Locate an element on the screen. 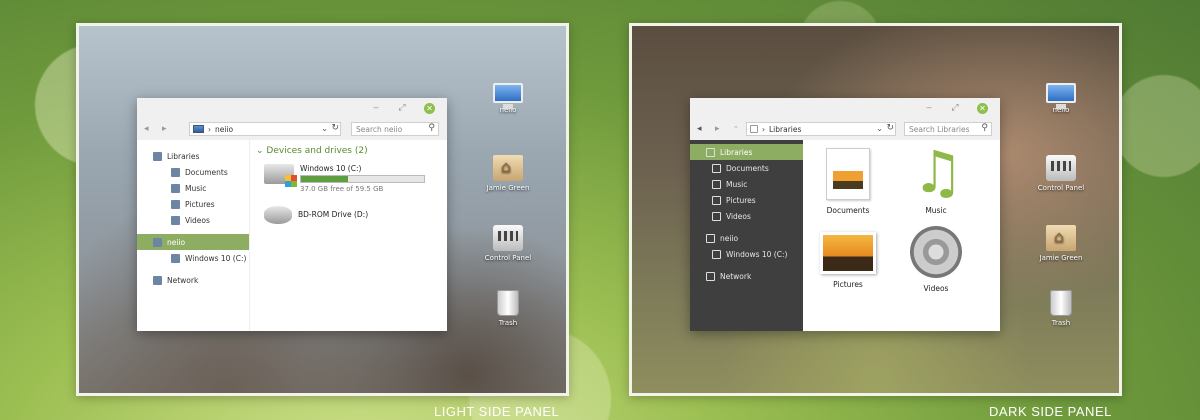  control-panel-icon is located at coordinates (508, 238).